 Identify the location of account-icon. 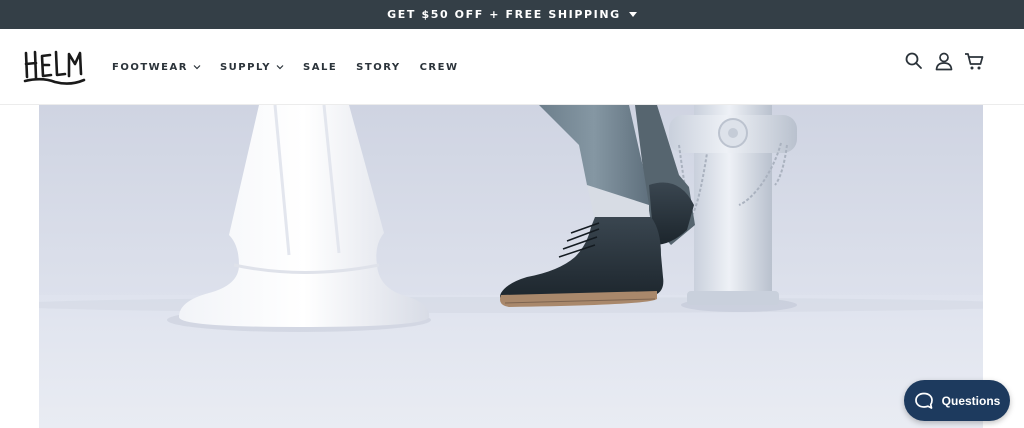
(944, 61).